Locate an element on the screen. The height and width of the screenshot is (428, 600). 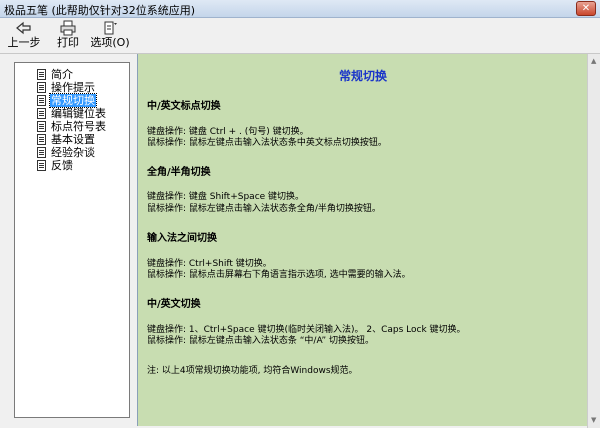
tree-item-label: 反馈 is located at coordinates (62, 165).